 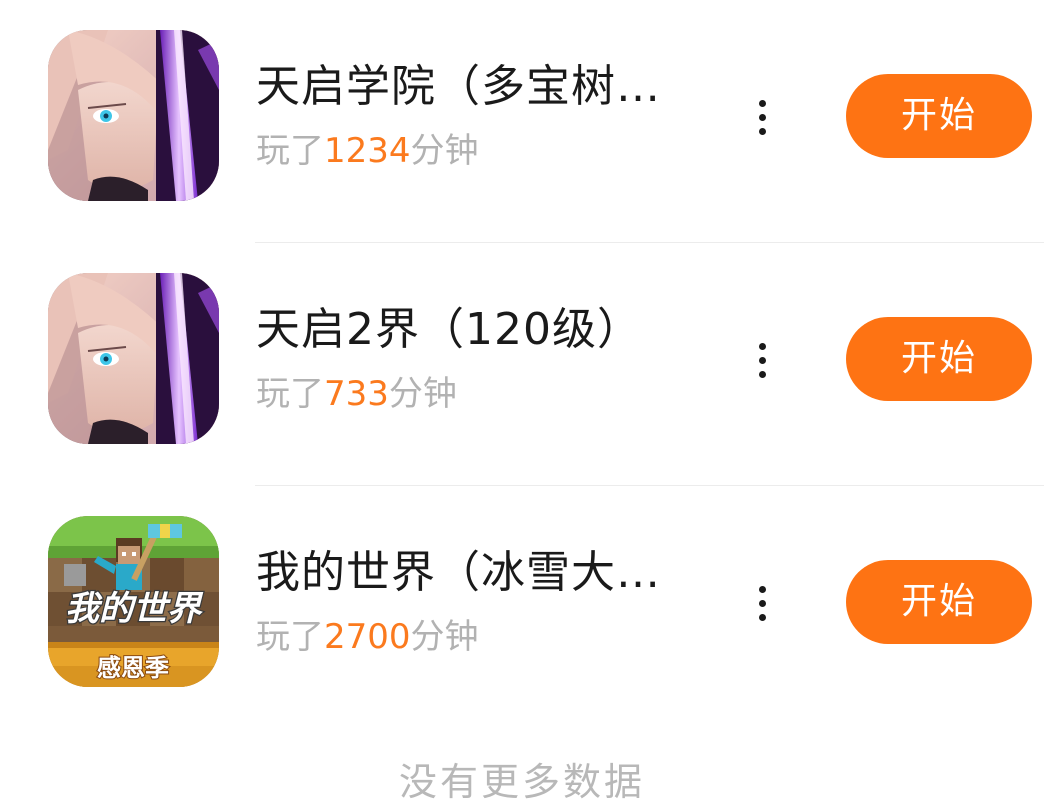 I want to click on play-time-minutes: 2700, so click(x=367, y=637).